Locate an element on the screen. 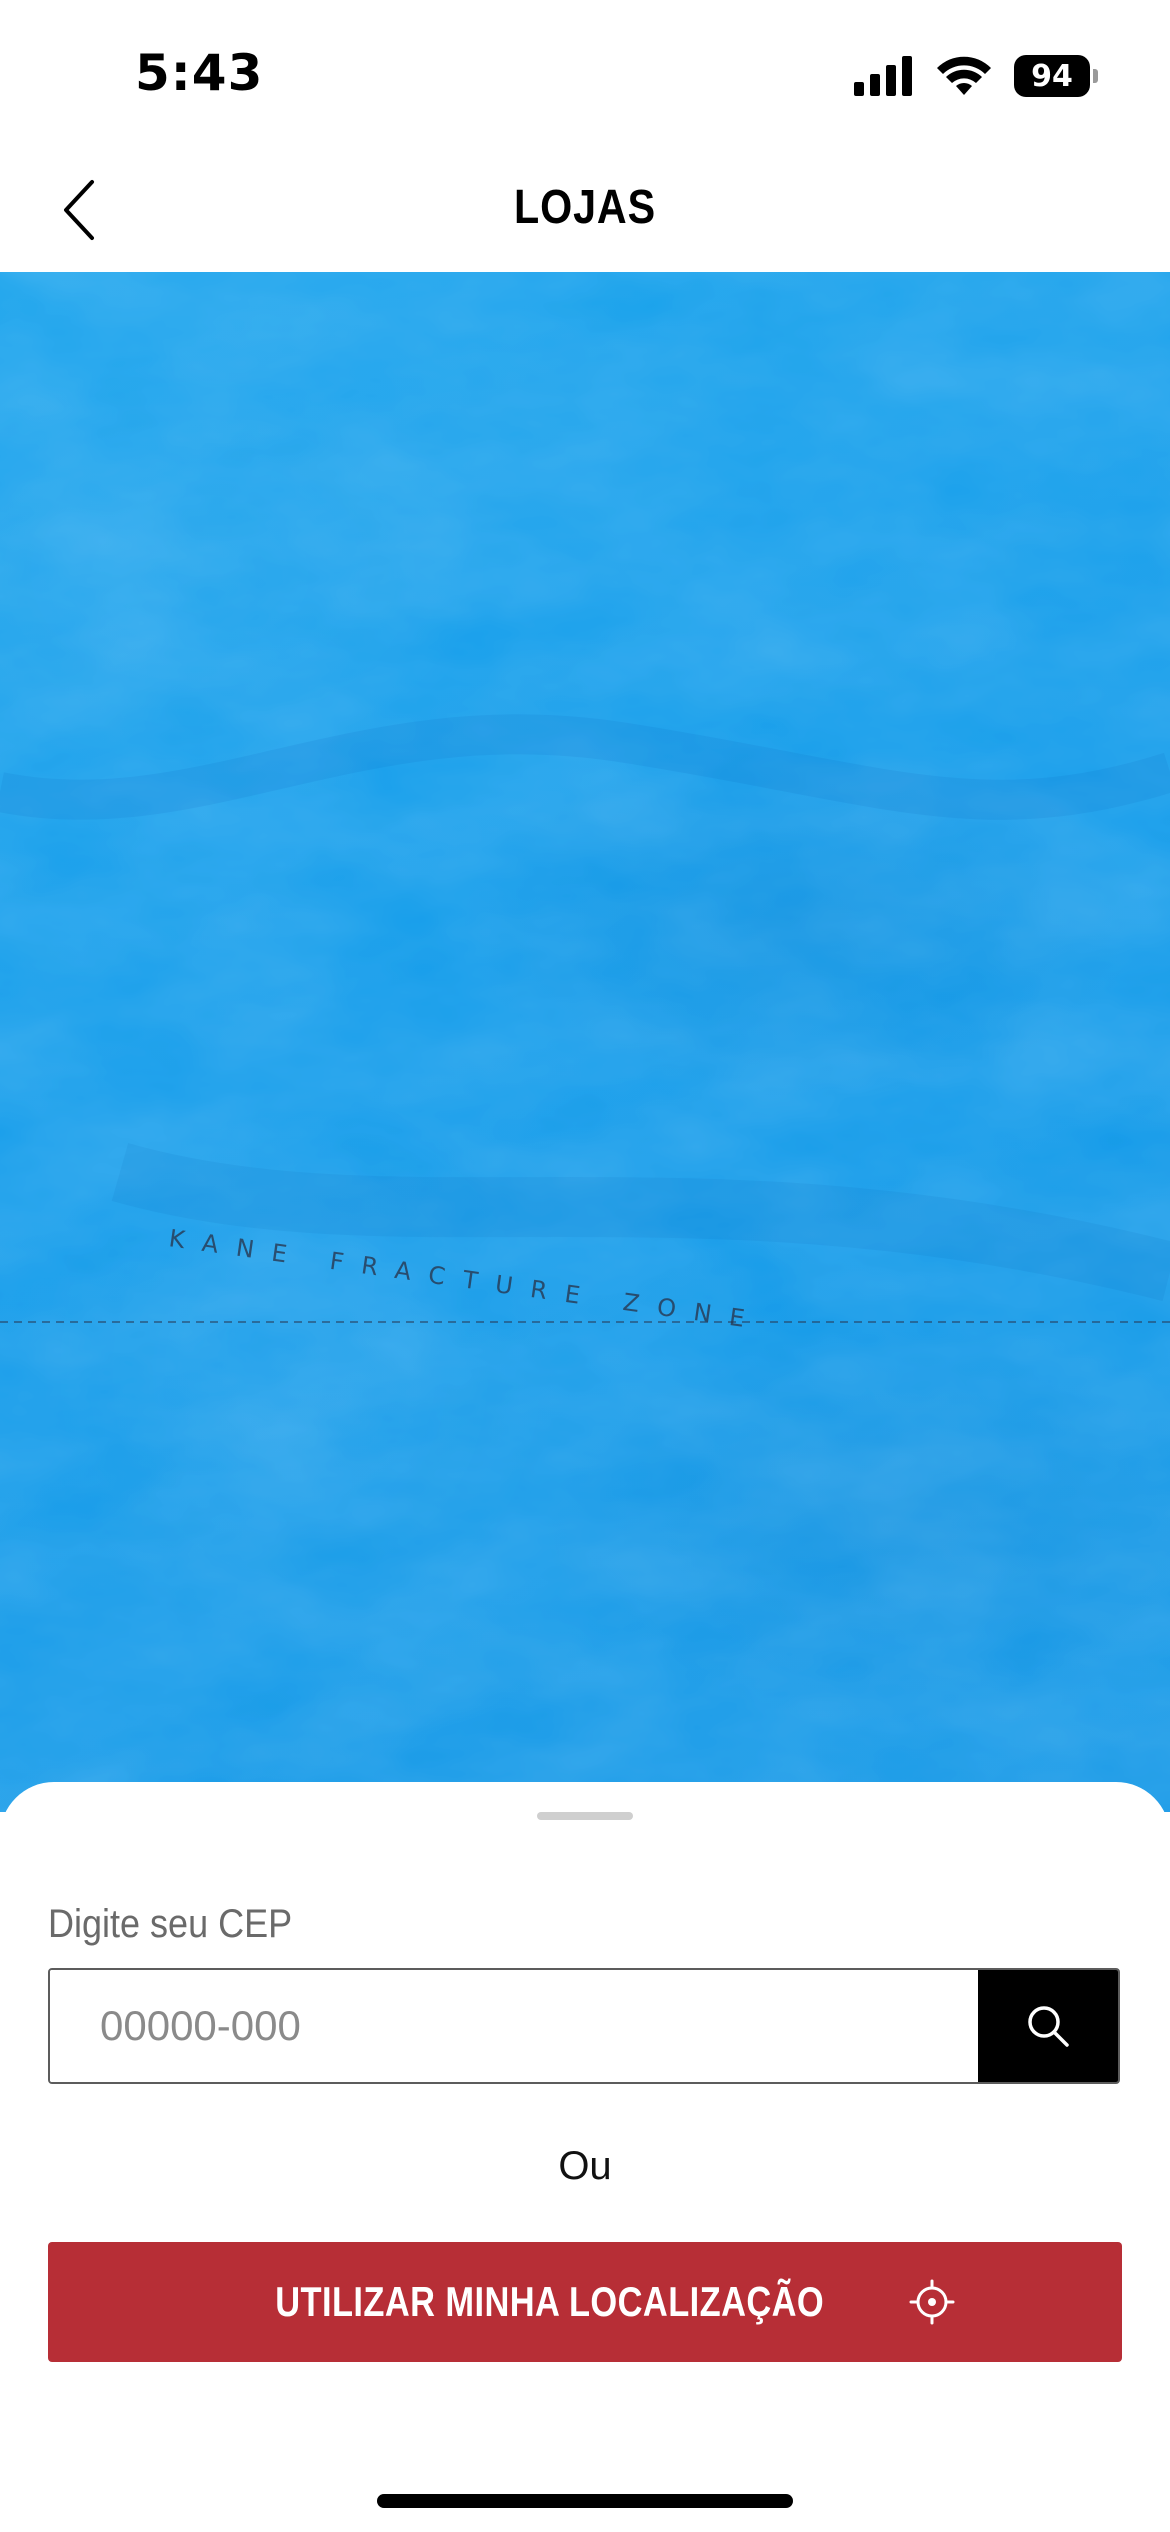  or-separator: Ou is located at coordinates (585, 2166).